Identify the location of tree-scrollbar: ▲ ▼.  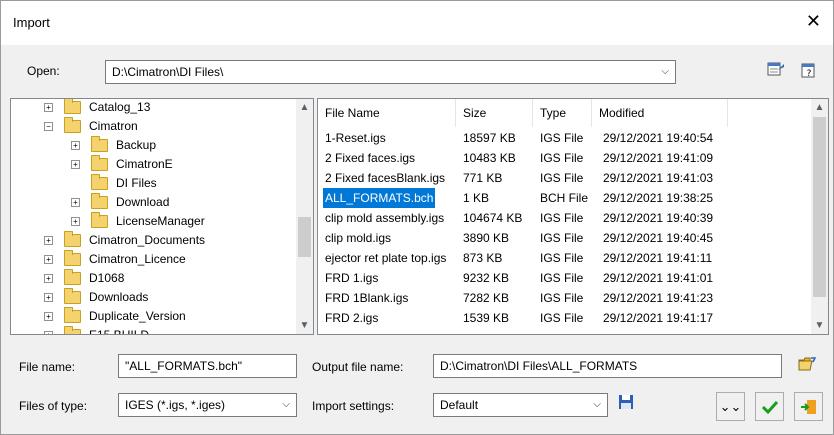
(304, 216).